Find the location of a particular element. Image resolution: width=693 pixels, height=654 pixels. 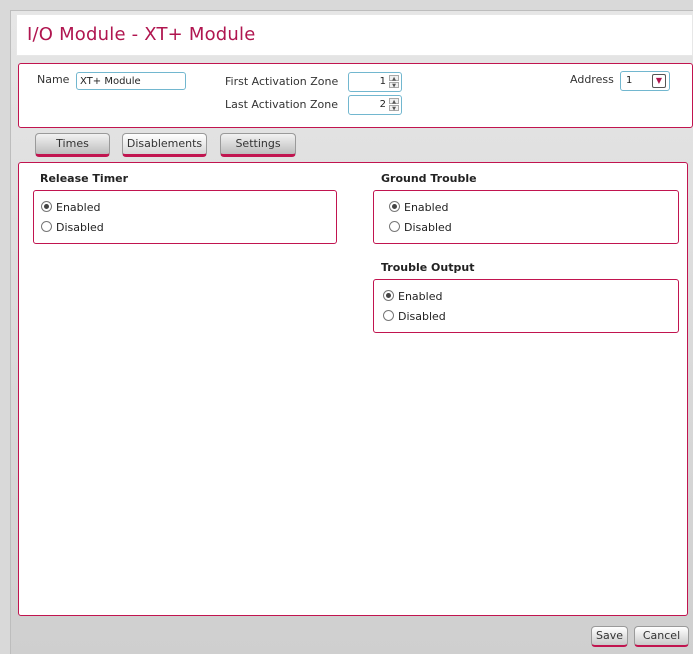

name-label: Name is located at coordinates (53, 79).